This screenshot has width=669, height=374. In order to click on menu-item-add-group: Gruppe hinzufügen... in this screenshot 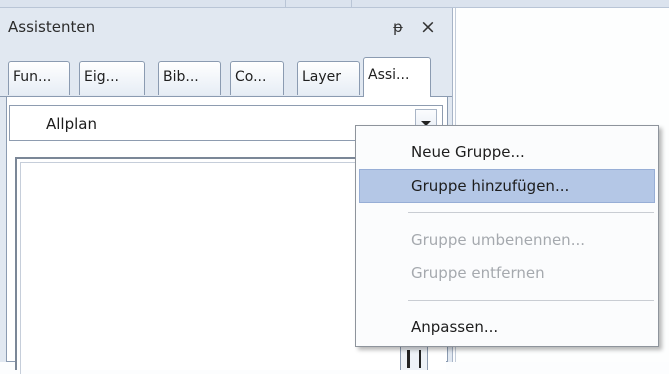, I will do `click(507, 186)`.